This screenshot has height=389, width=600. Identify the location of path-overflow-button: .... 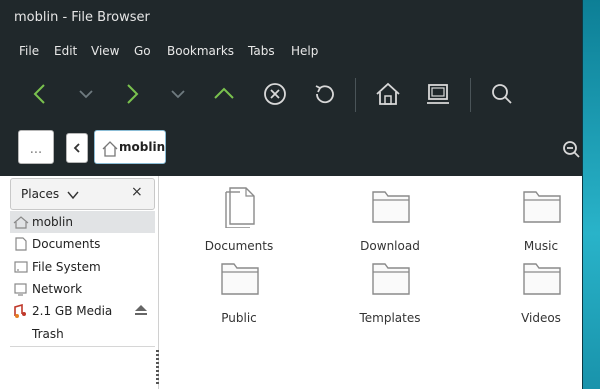
(36, 147).